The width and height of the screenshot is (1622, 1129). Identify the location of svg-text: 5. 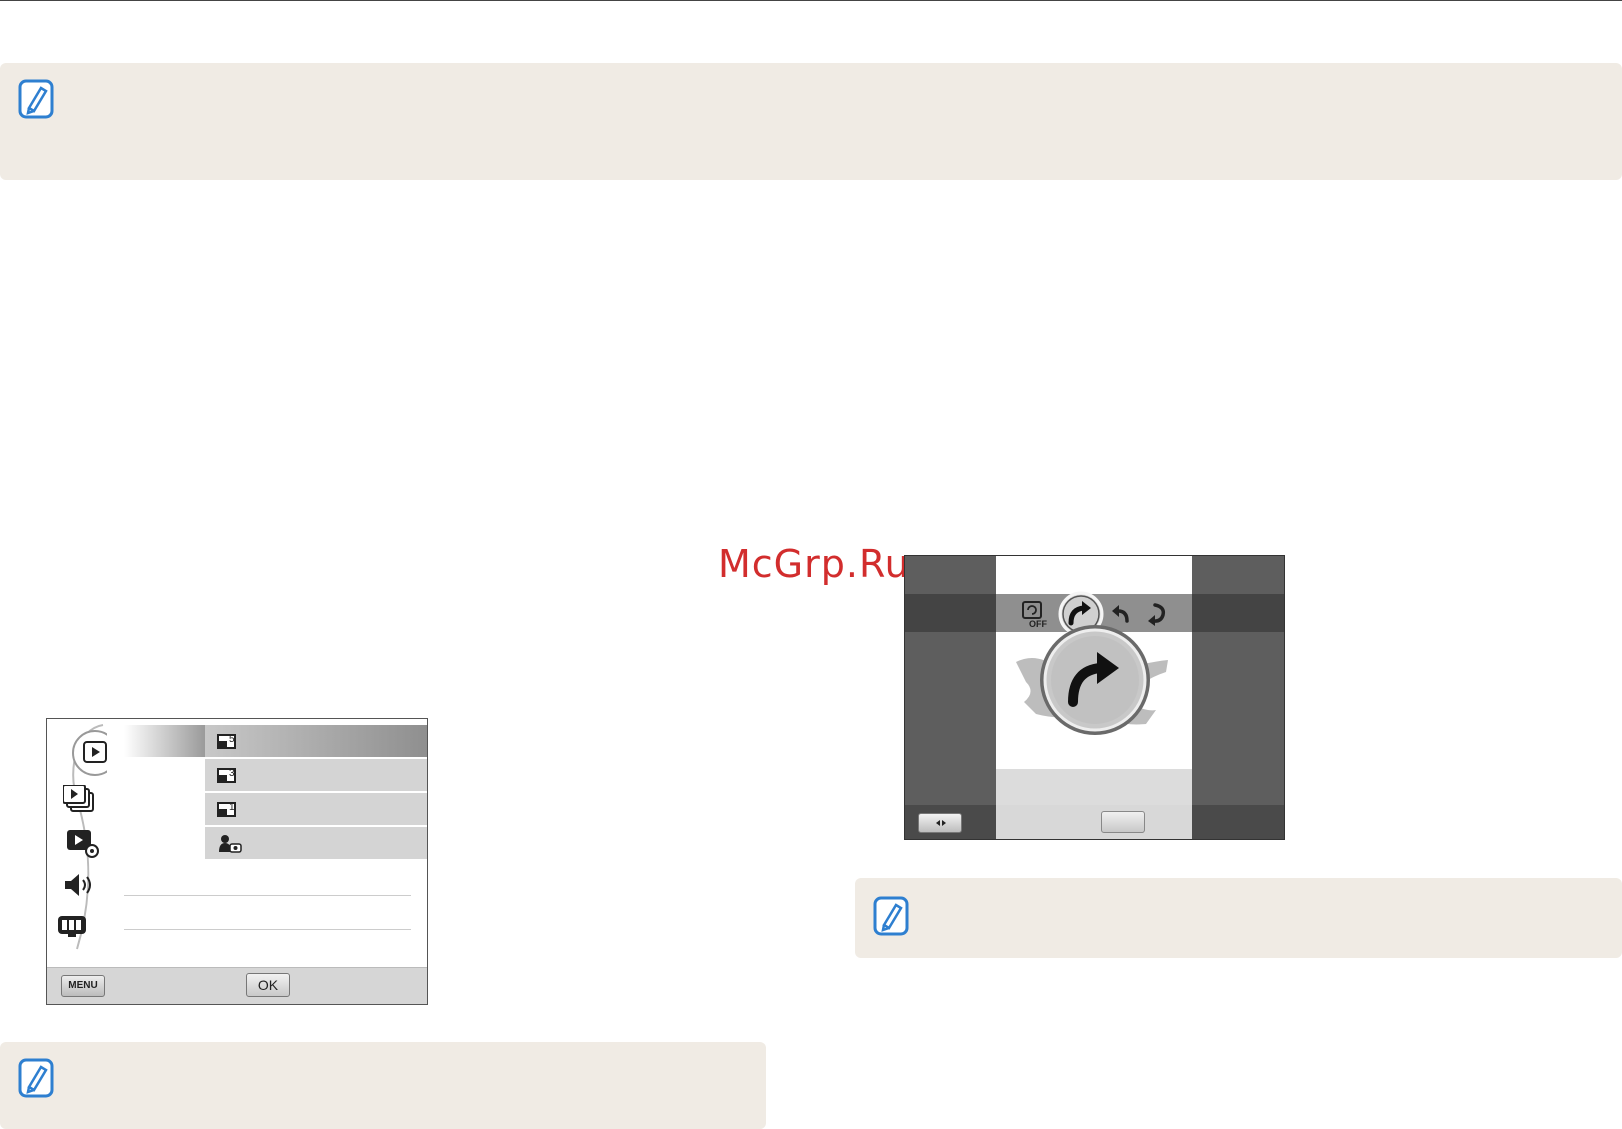
(232, 739).